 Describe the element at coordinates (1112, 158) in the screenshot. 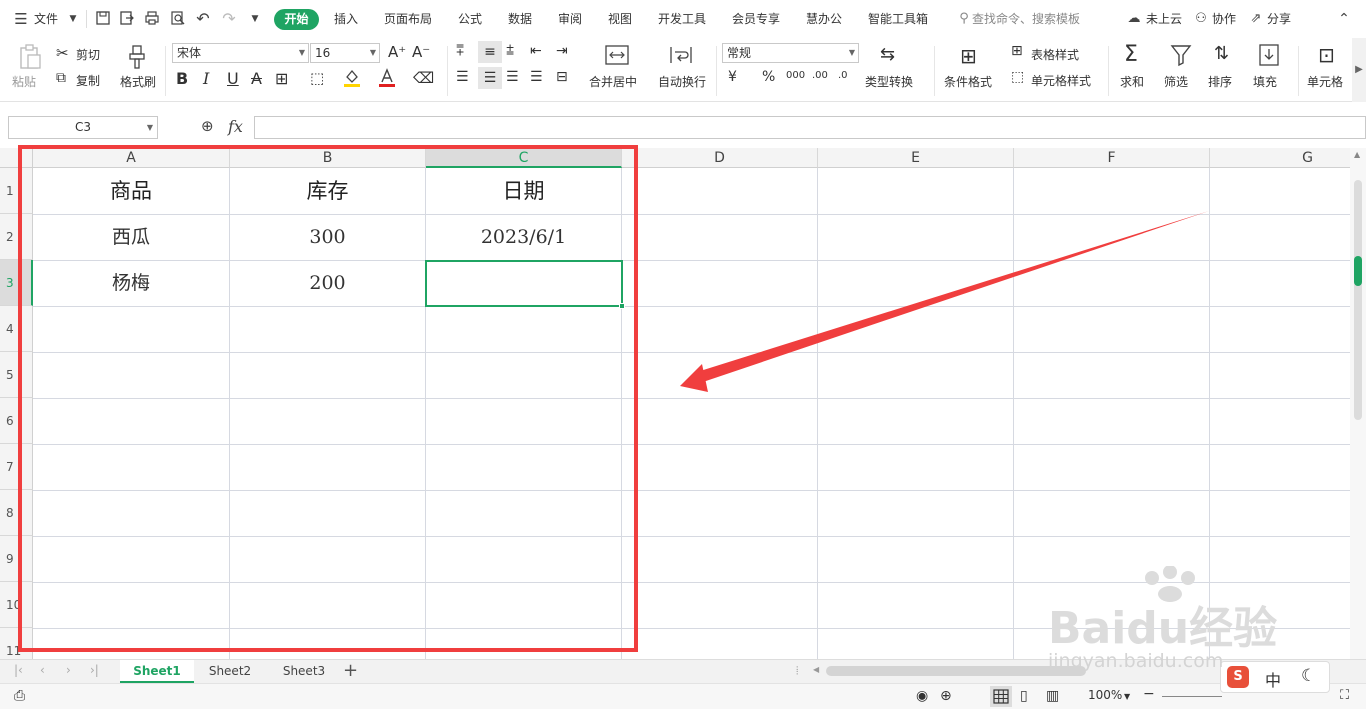

I see `column-header-f: F` at that location.